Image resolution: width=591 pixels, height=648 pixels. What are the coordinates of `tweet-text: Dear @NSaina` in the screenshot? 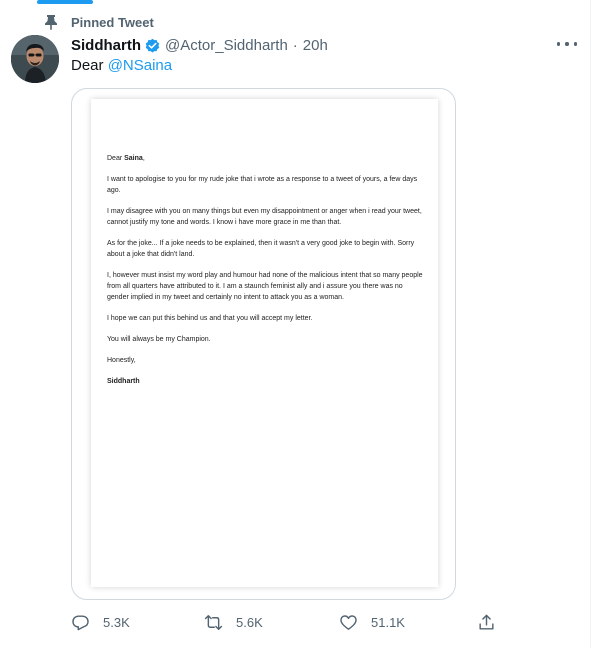 It's located at (121, 65).